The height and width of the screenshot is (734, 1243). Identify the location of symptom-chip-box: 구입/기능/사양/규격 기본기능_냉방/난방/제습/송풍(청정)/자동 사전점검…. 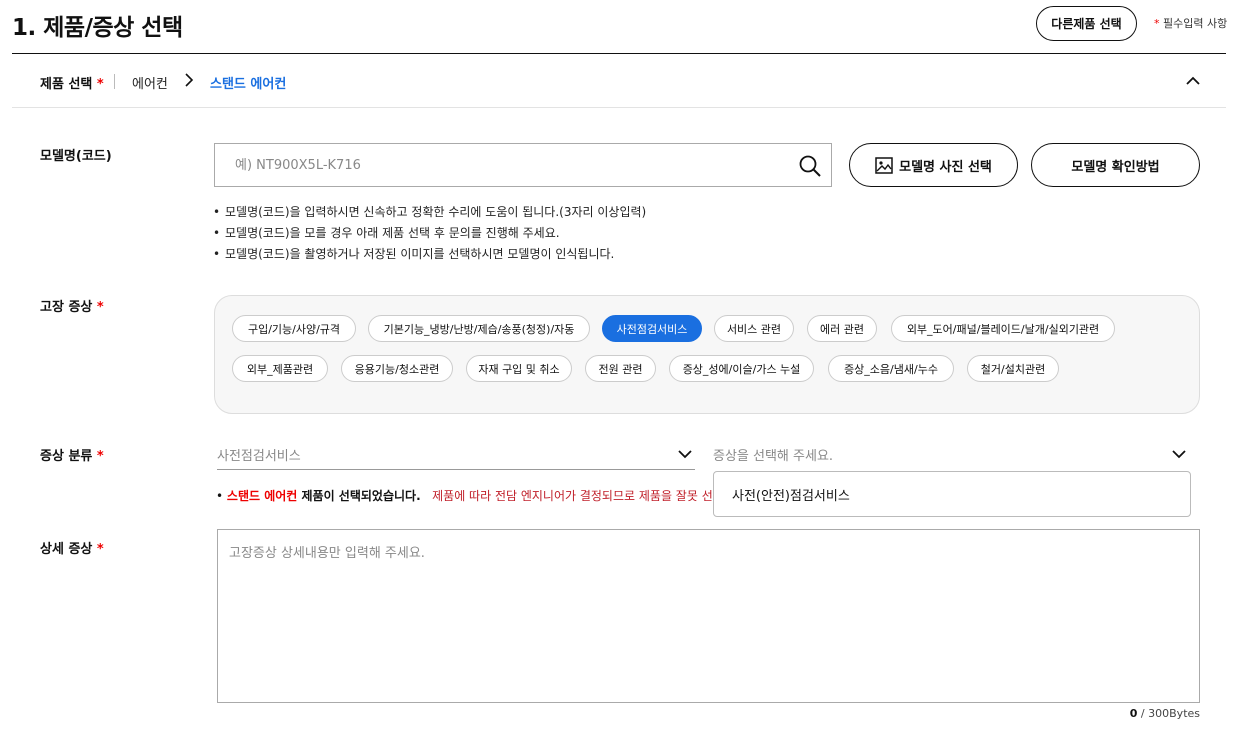
(707, 354).